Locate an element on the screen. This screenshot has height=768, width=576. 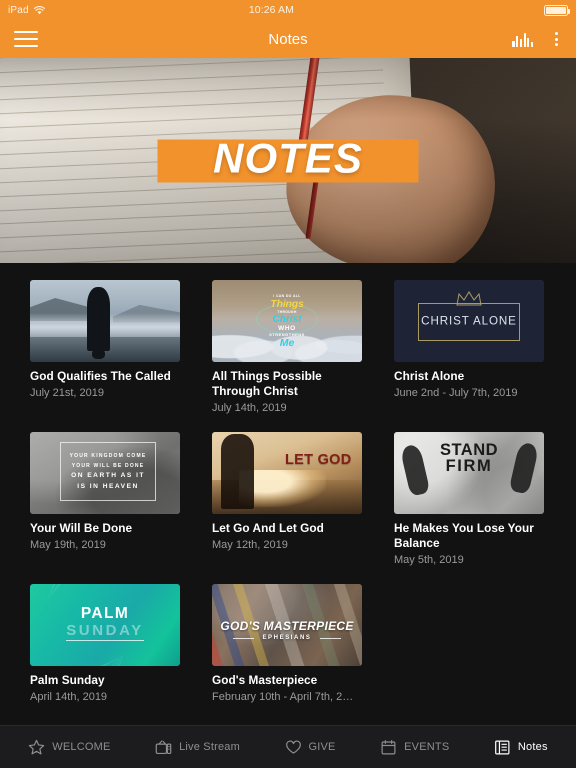
star-icon is located at coordinates (36, 747).